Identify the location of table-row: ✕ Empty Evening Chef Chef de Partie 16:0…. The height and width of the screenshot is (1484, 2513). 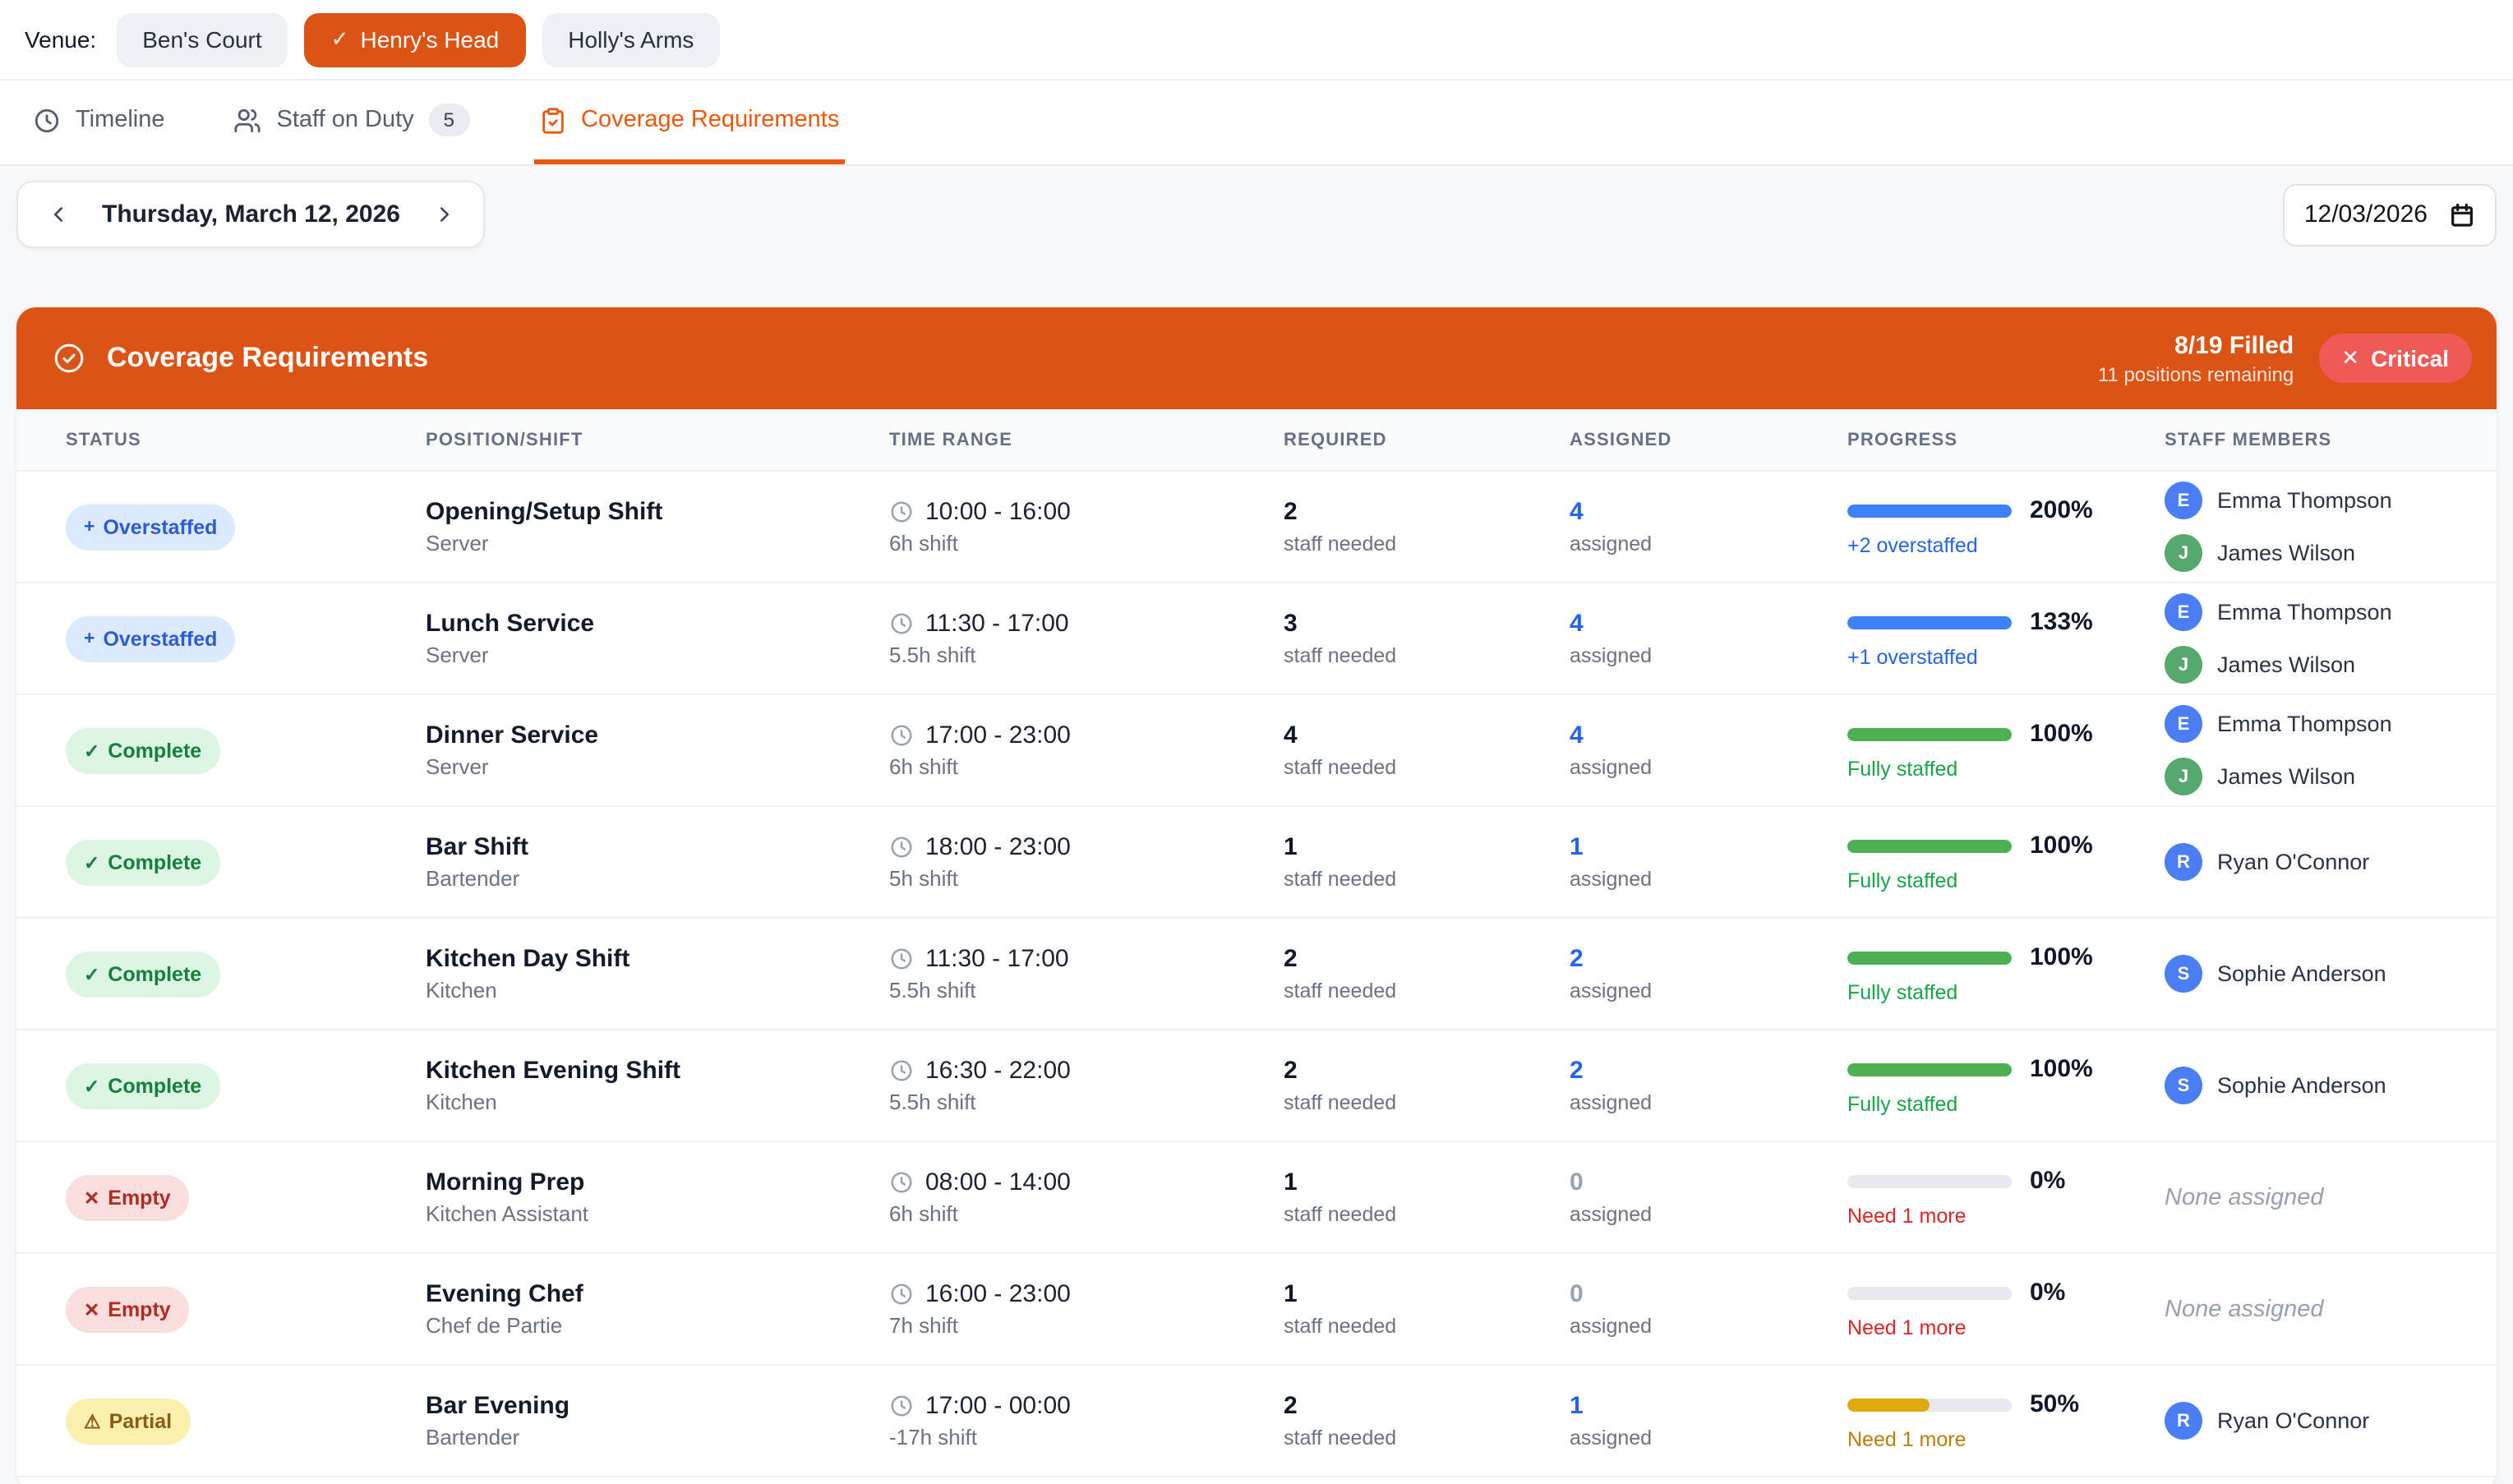
(1256, 1310).